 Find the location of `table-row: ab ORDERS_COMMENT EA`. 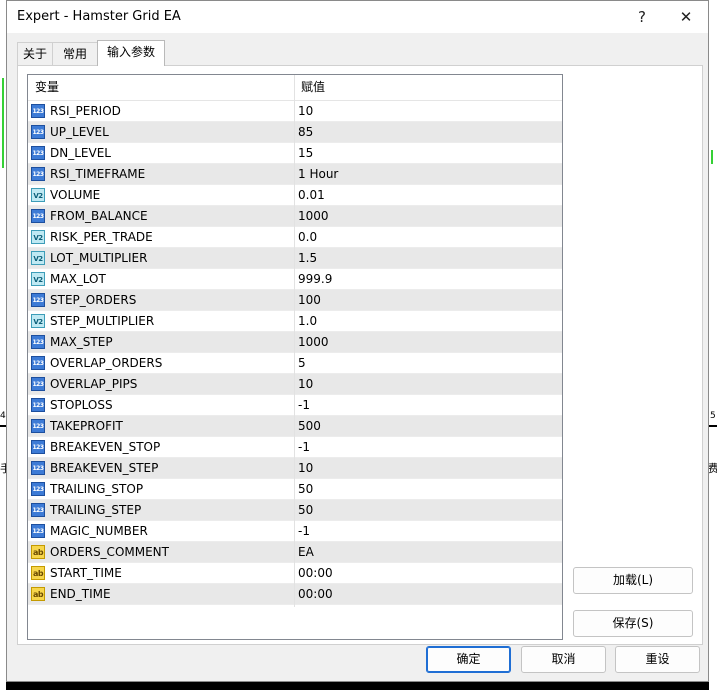

table-row: ab ORDERS_COMMENT EA is located at coordinates (295, 552).